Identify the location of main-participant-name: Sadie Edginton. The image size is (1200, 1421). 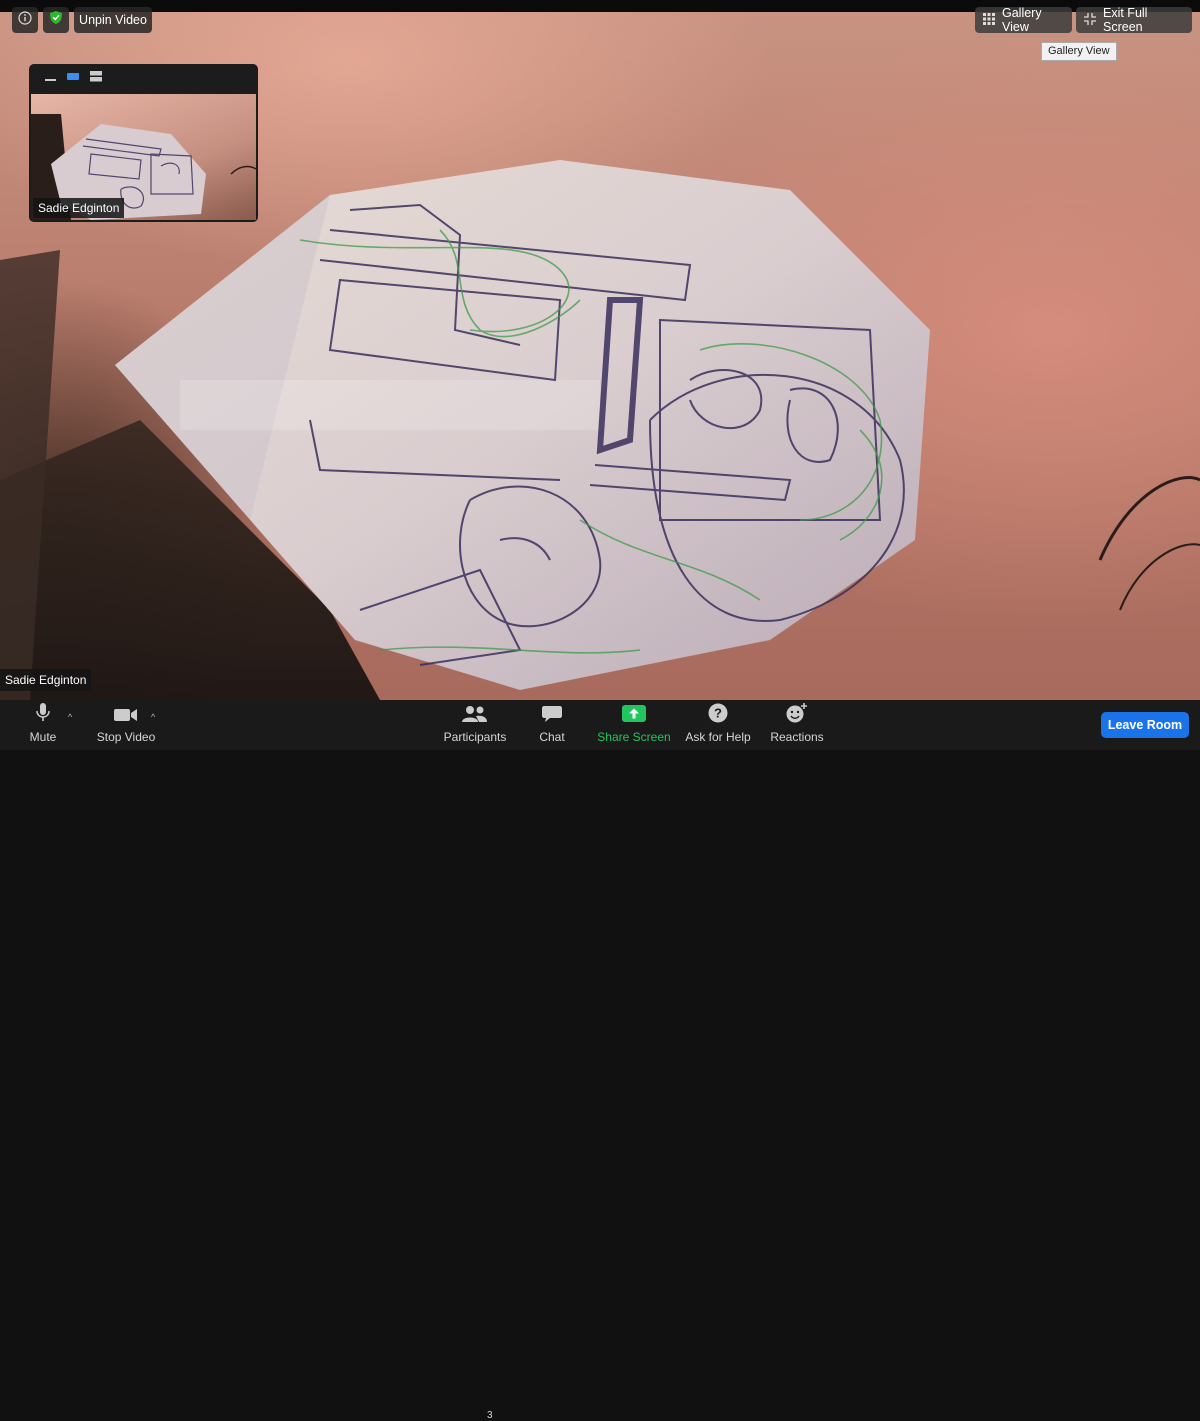
(46, 680).